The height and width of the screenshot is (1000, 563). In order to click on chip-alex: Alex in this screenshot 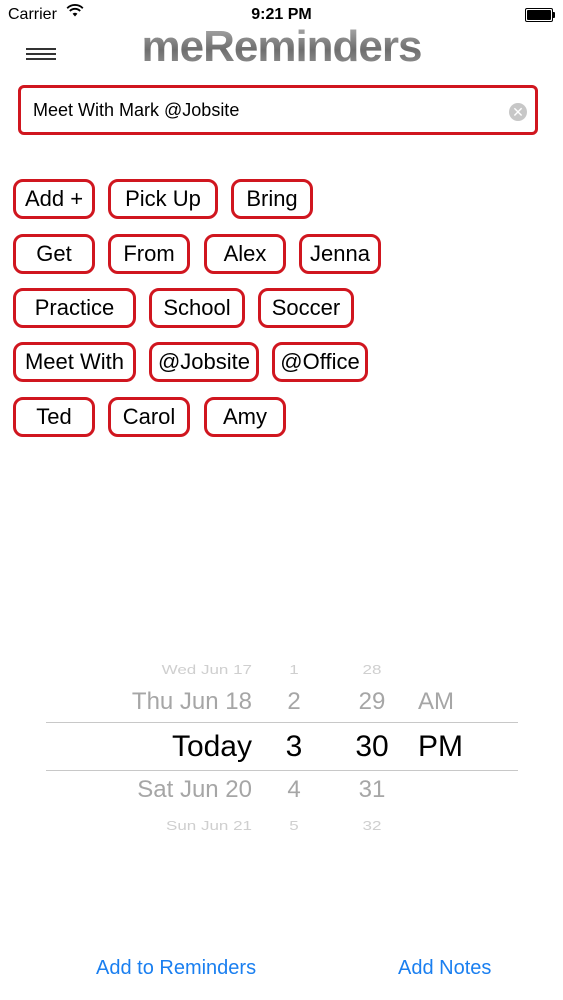, I will do `click(245, 254)`.